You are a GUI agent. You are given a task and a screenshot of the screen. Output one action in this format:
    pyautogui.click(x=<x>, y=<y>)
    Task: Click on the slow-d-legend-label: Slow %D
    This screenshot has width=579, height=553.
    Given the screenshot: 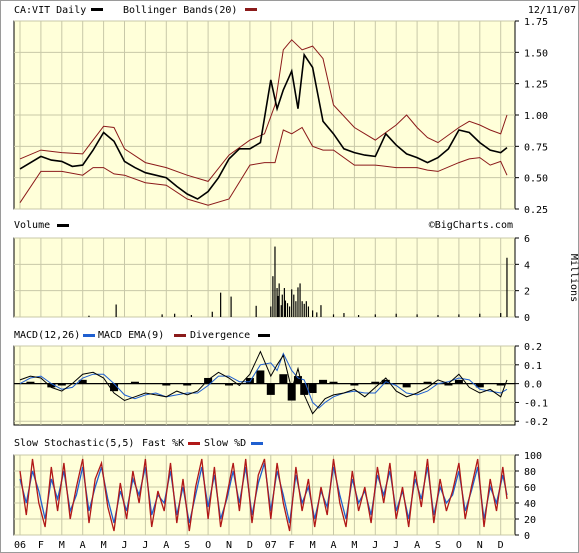 What is the action you would take?
    pyautogui.click(x=225, y=443)
    